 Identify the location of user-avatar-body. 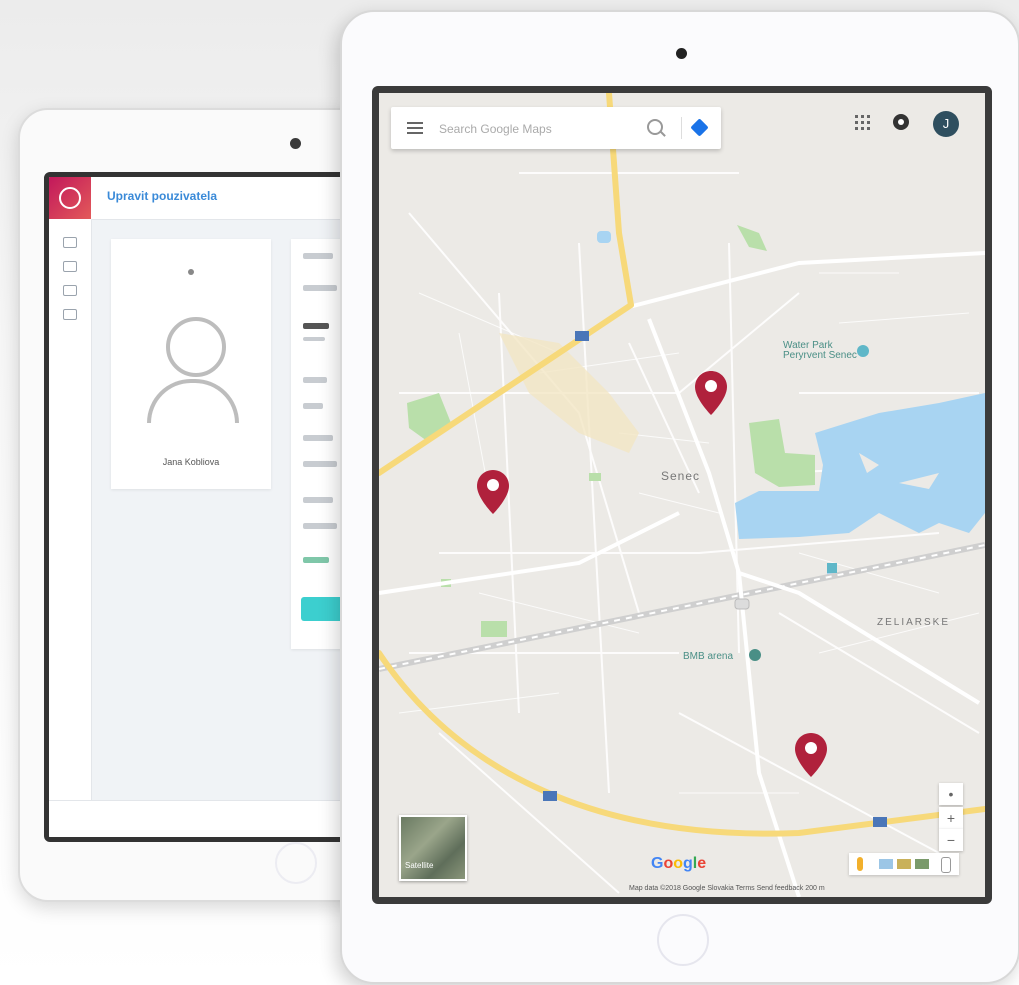
(193, 401).